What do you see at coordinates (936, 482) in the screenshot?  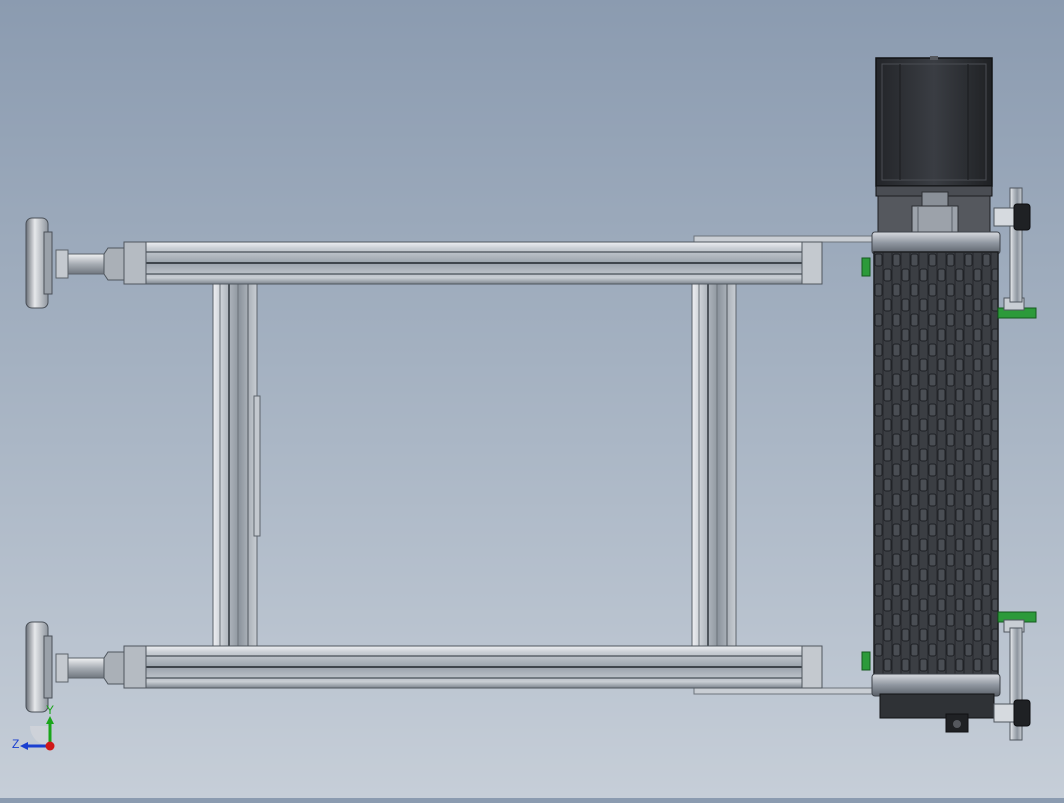 I see `conveyor-belt-roller` at bounding box center [936, 482].